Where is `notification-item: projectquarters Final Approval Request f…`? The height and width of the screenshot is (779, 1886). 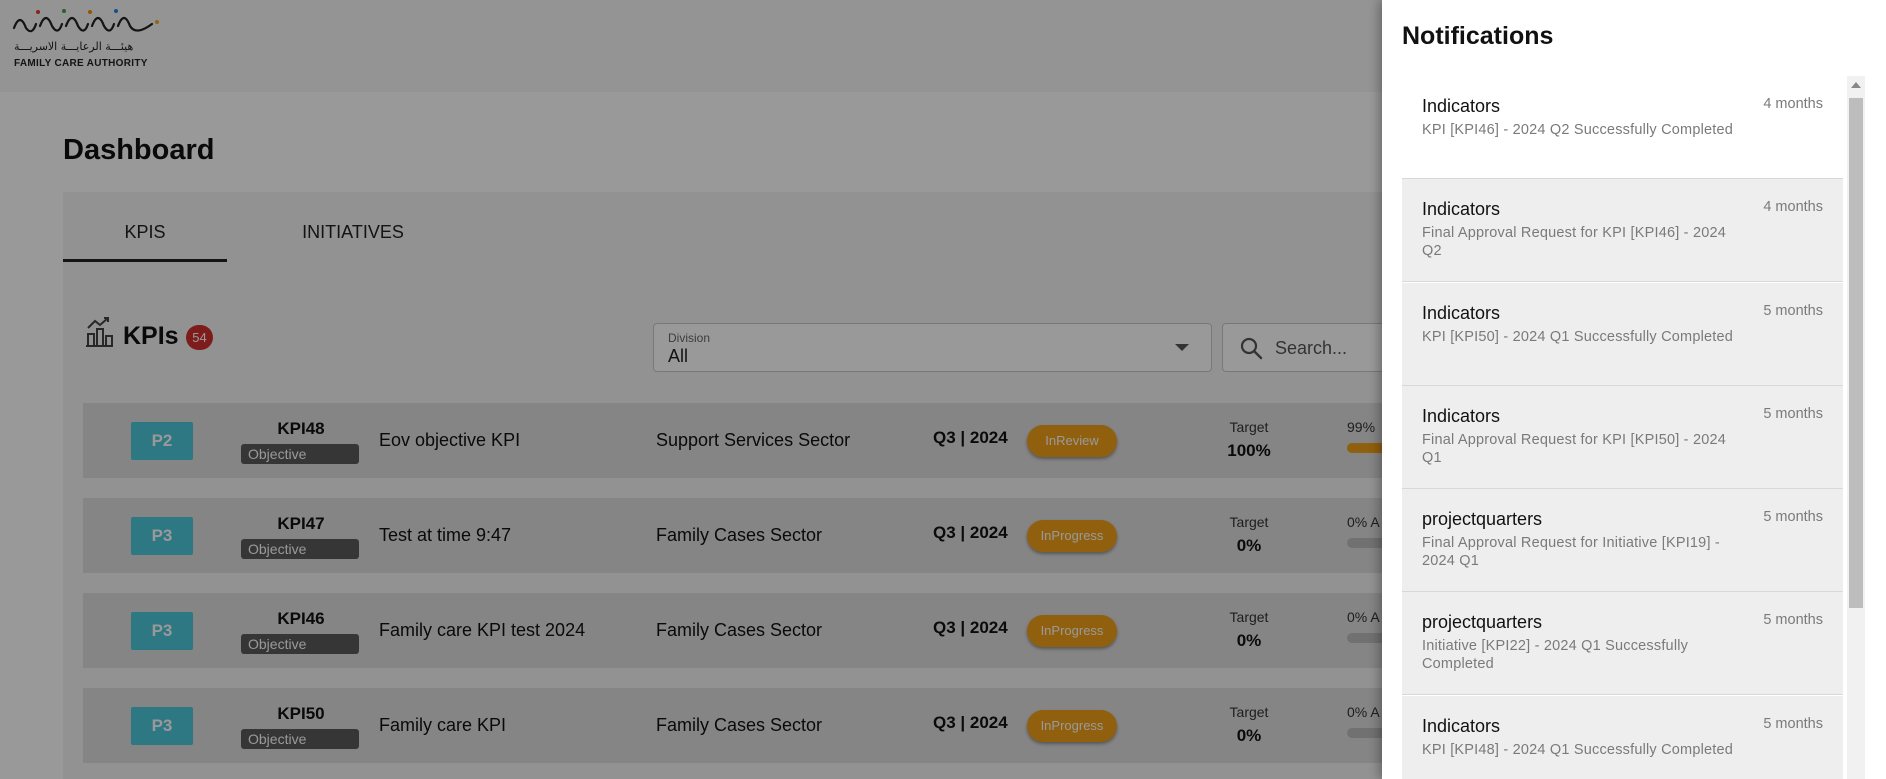
notification-item: projectquarters Final Approval Request f… is located at coordinates (1622, 540).